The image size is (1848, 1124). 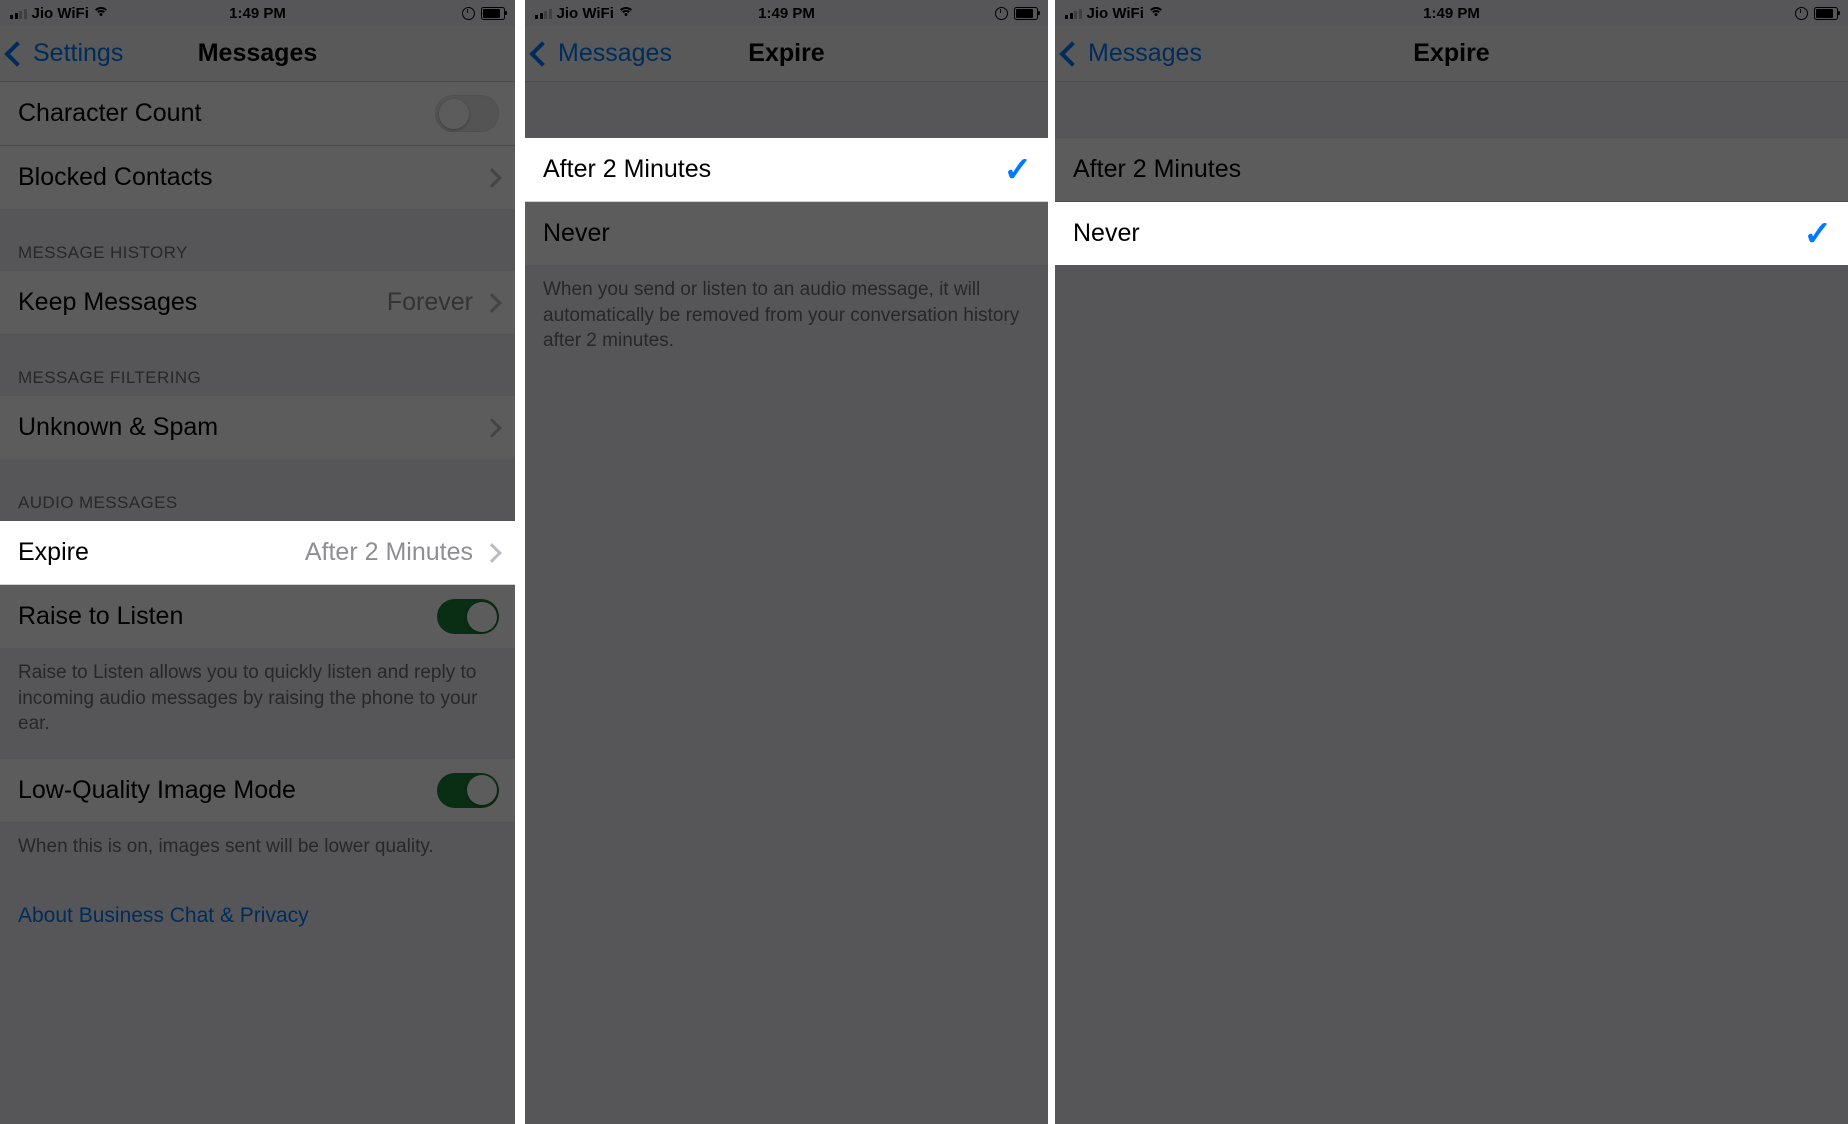 What do you see at coordinates (257, 114) in the screenshot?
I see `row-character-count: Character Count` at bounding box center [257, 114].